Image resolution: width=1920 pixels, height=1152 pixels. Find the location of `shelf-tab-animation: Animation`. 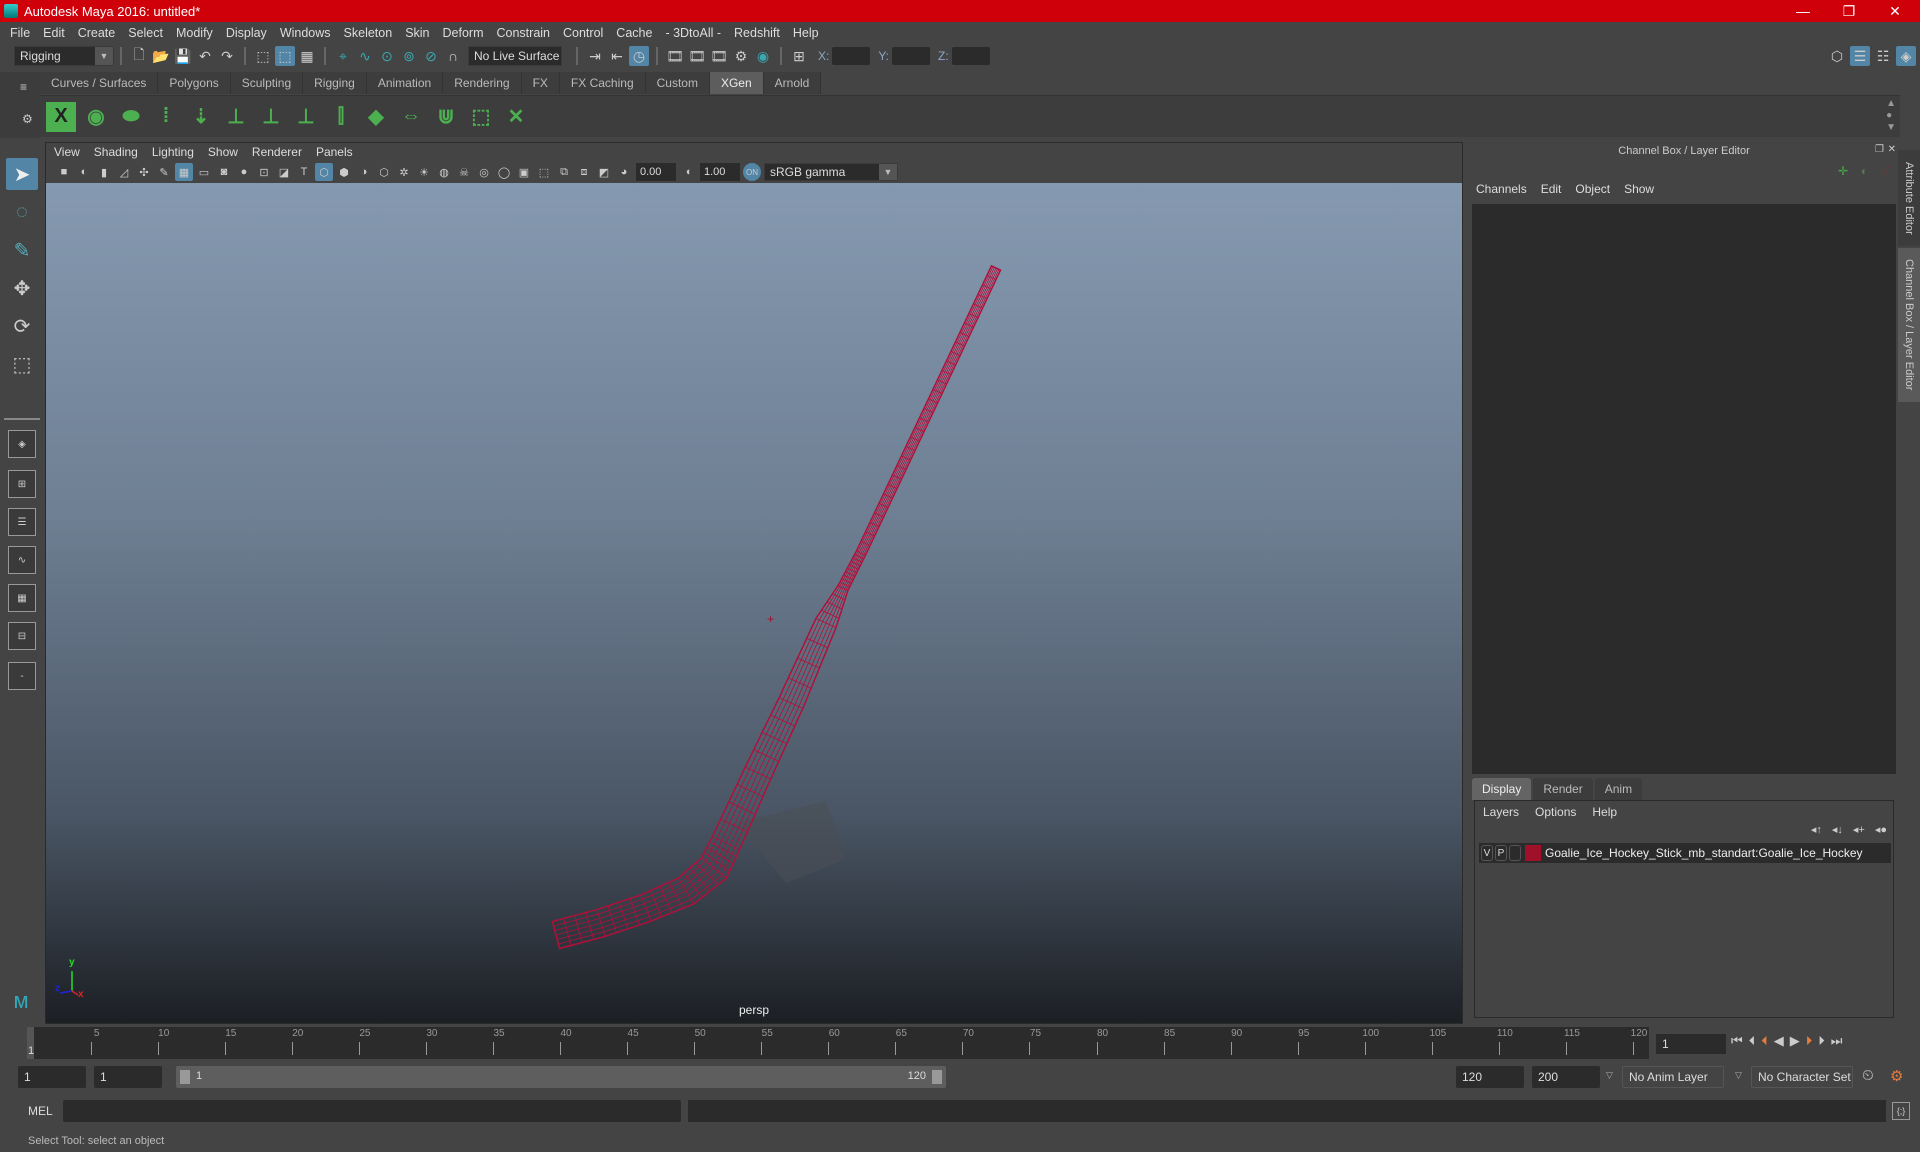

shelf-tab-animation: Animation is located at coordinates (405, 83).